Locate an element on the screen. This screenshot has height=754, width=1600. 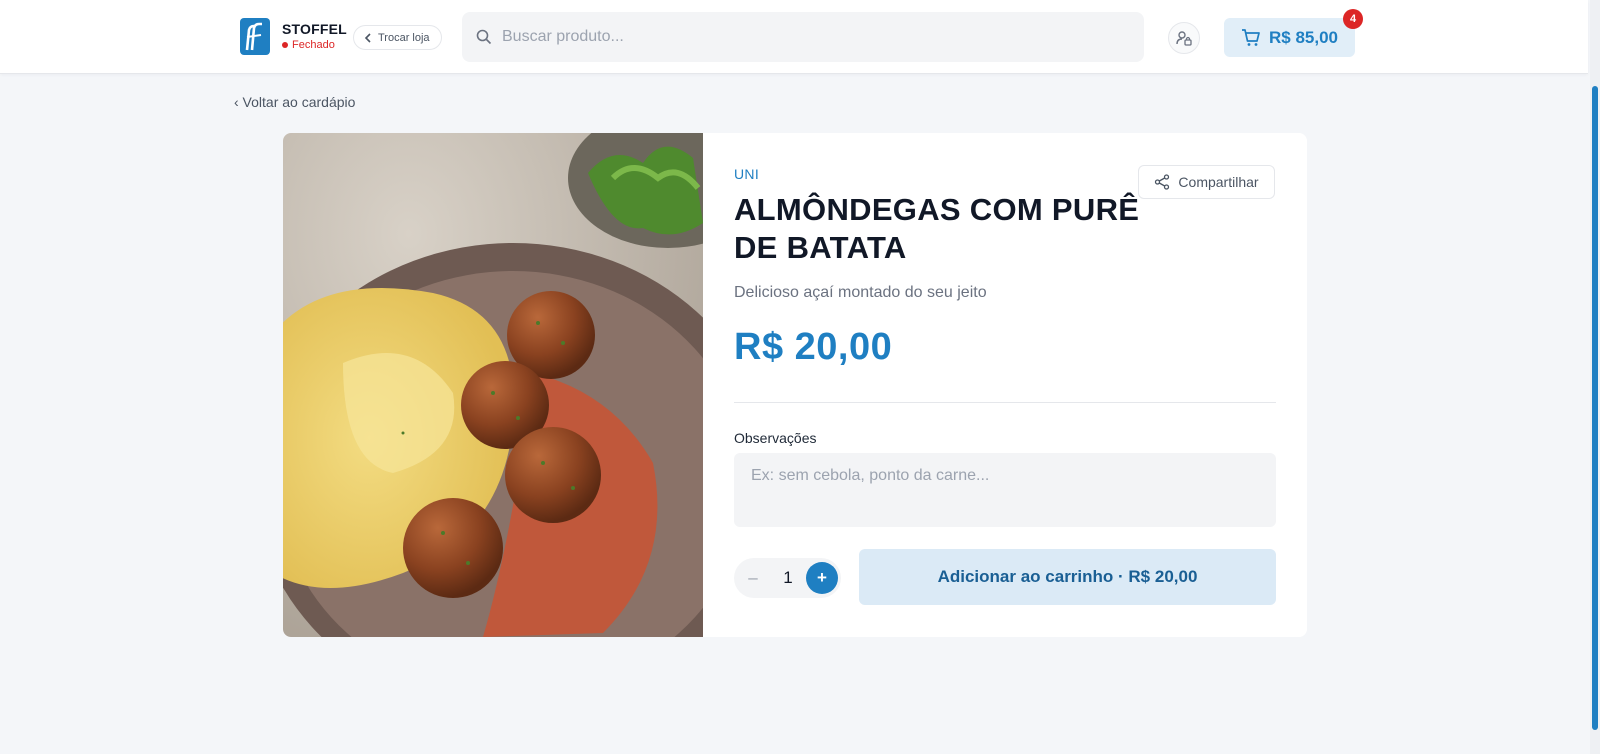
user-lock-icon is located at coordinates (1184, 38).